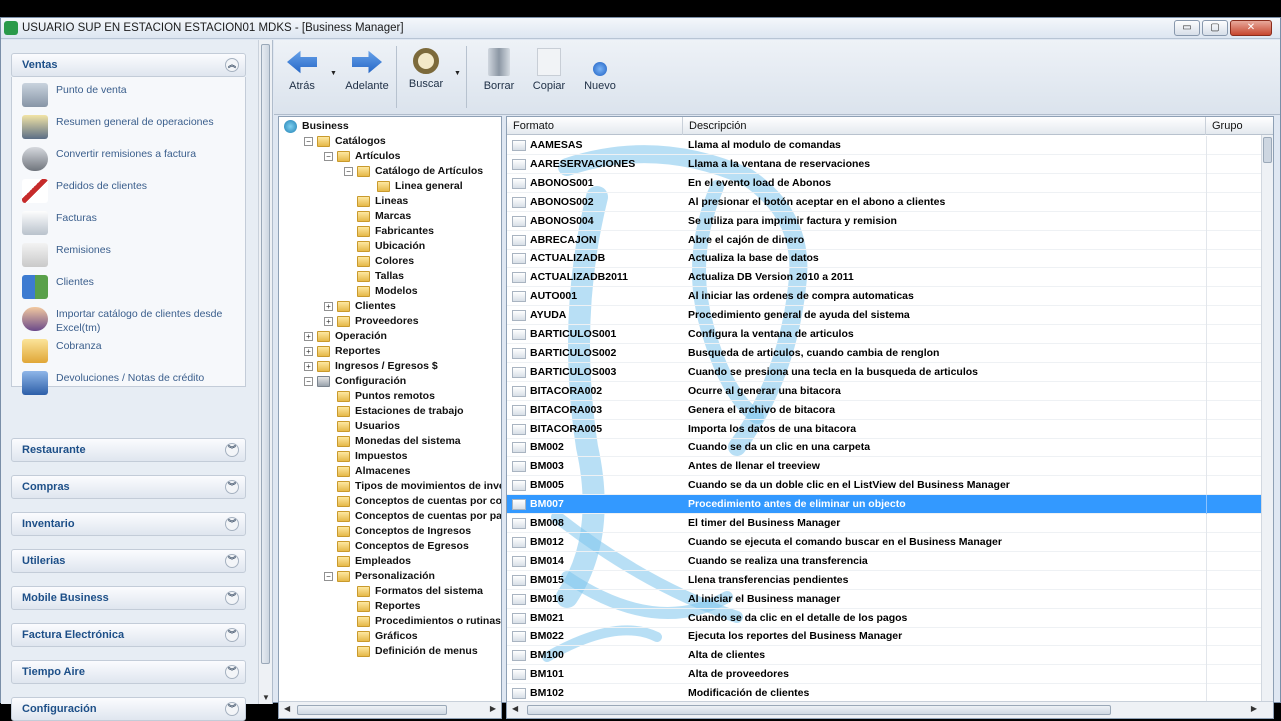  I want to click on group-header-ventas: Ventas ︽, so click(128, 65).